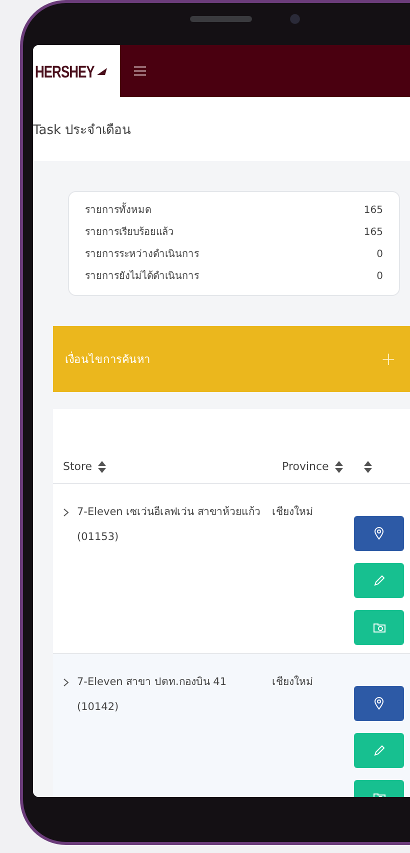  Describe the element at coordinates (379, 627) in the screenshot. I see `camera-icon` at that location.